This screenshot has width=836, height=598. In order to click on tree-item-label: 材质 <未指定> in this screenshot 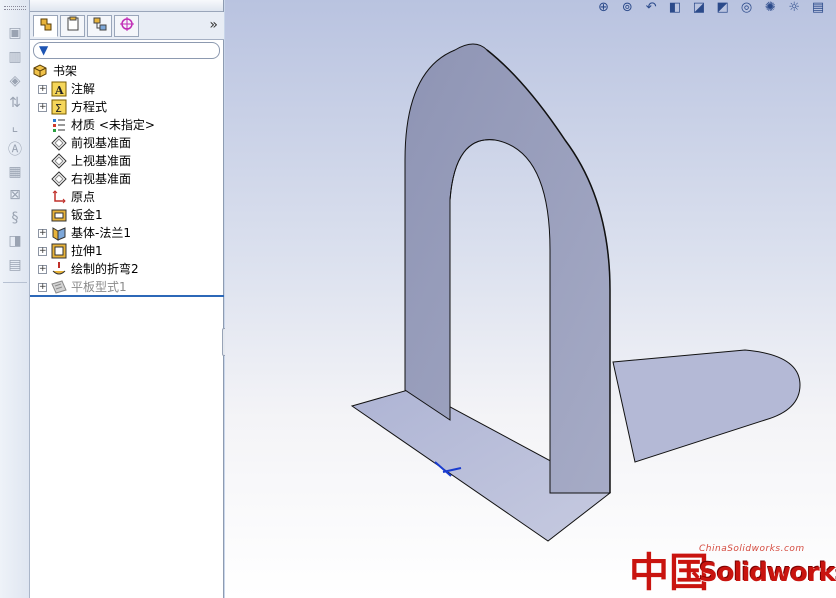, I will do `click(113, 125)`.